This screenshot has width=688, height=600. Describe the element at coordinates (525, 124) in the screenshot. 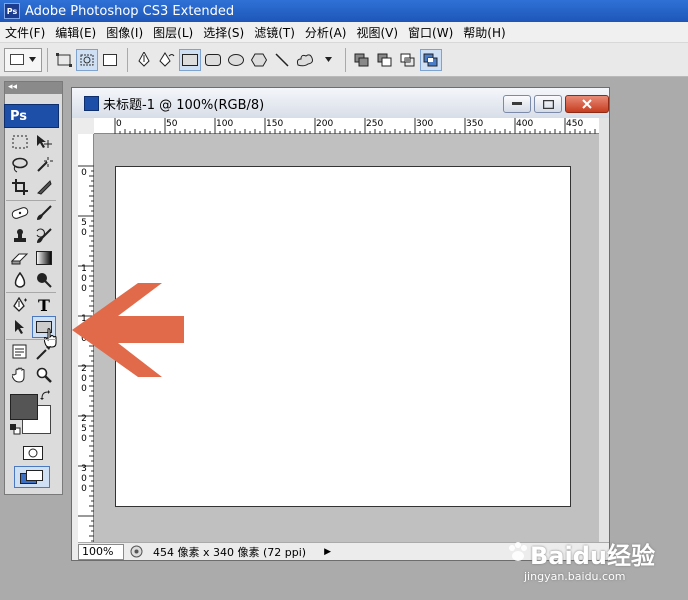

I see `ruler-label: 400` at that location.